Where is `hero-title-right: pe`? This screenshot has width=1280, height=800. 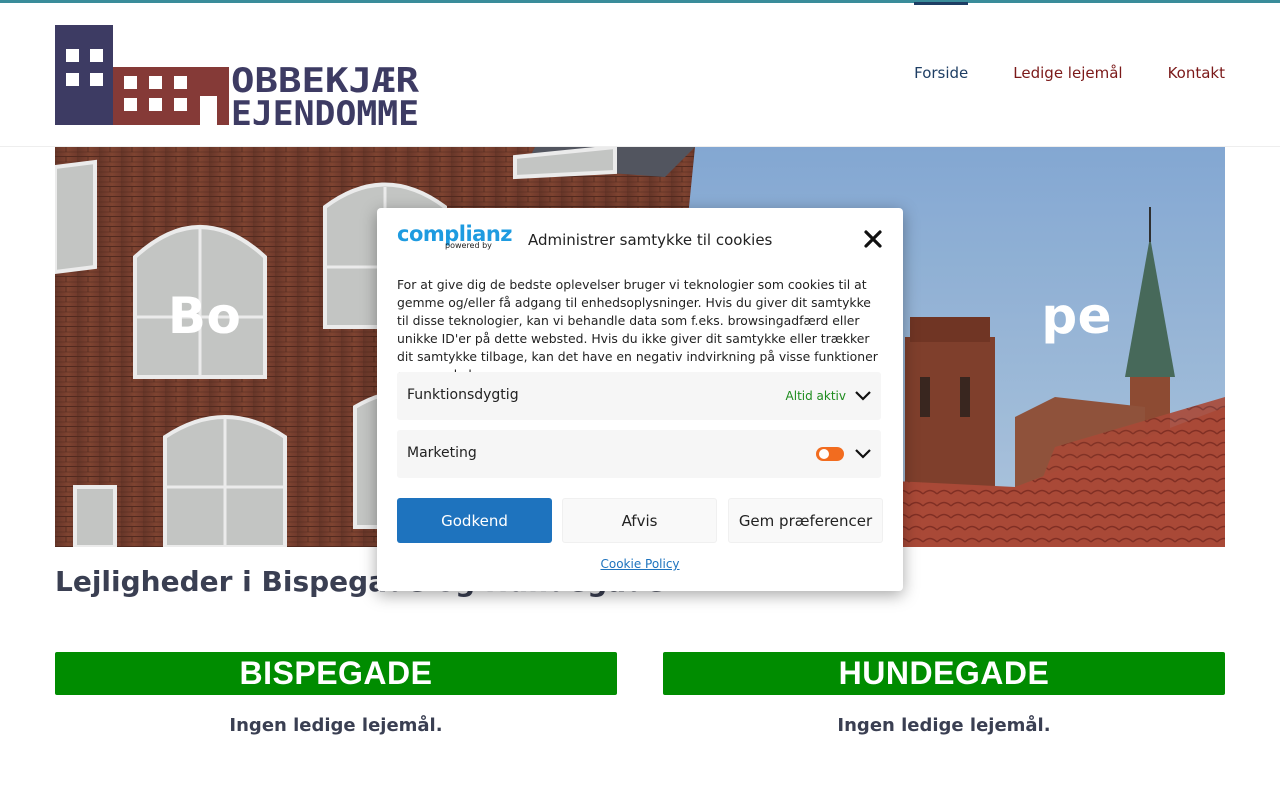 hero-title-right: pe is located at coordinates (1077, 316).